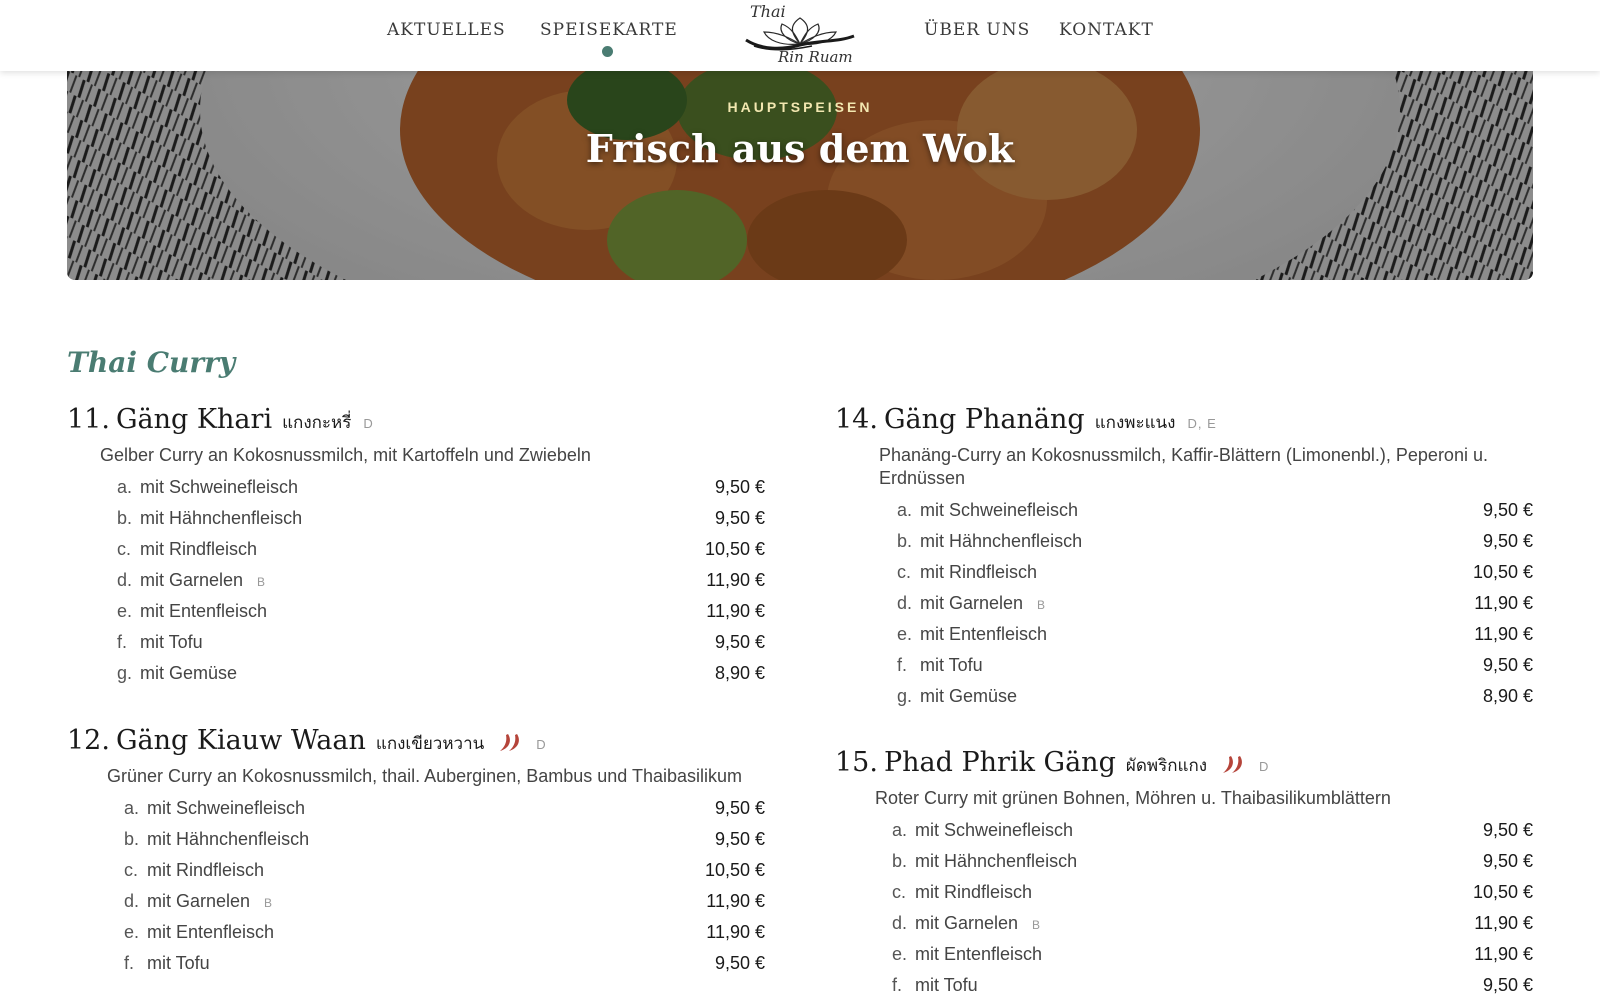  Describe the element at coordinates (1106, 30) in the screenshot. I see `nav-link-kontakt: KONTAKT` at that location.